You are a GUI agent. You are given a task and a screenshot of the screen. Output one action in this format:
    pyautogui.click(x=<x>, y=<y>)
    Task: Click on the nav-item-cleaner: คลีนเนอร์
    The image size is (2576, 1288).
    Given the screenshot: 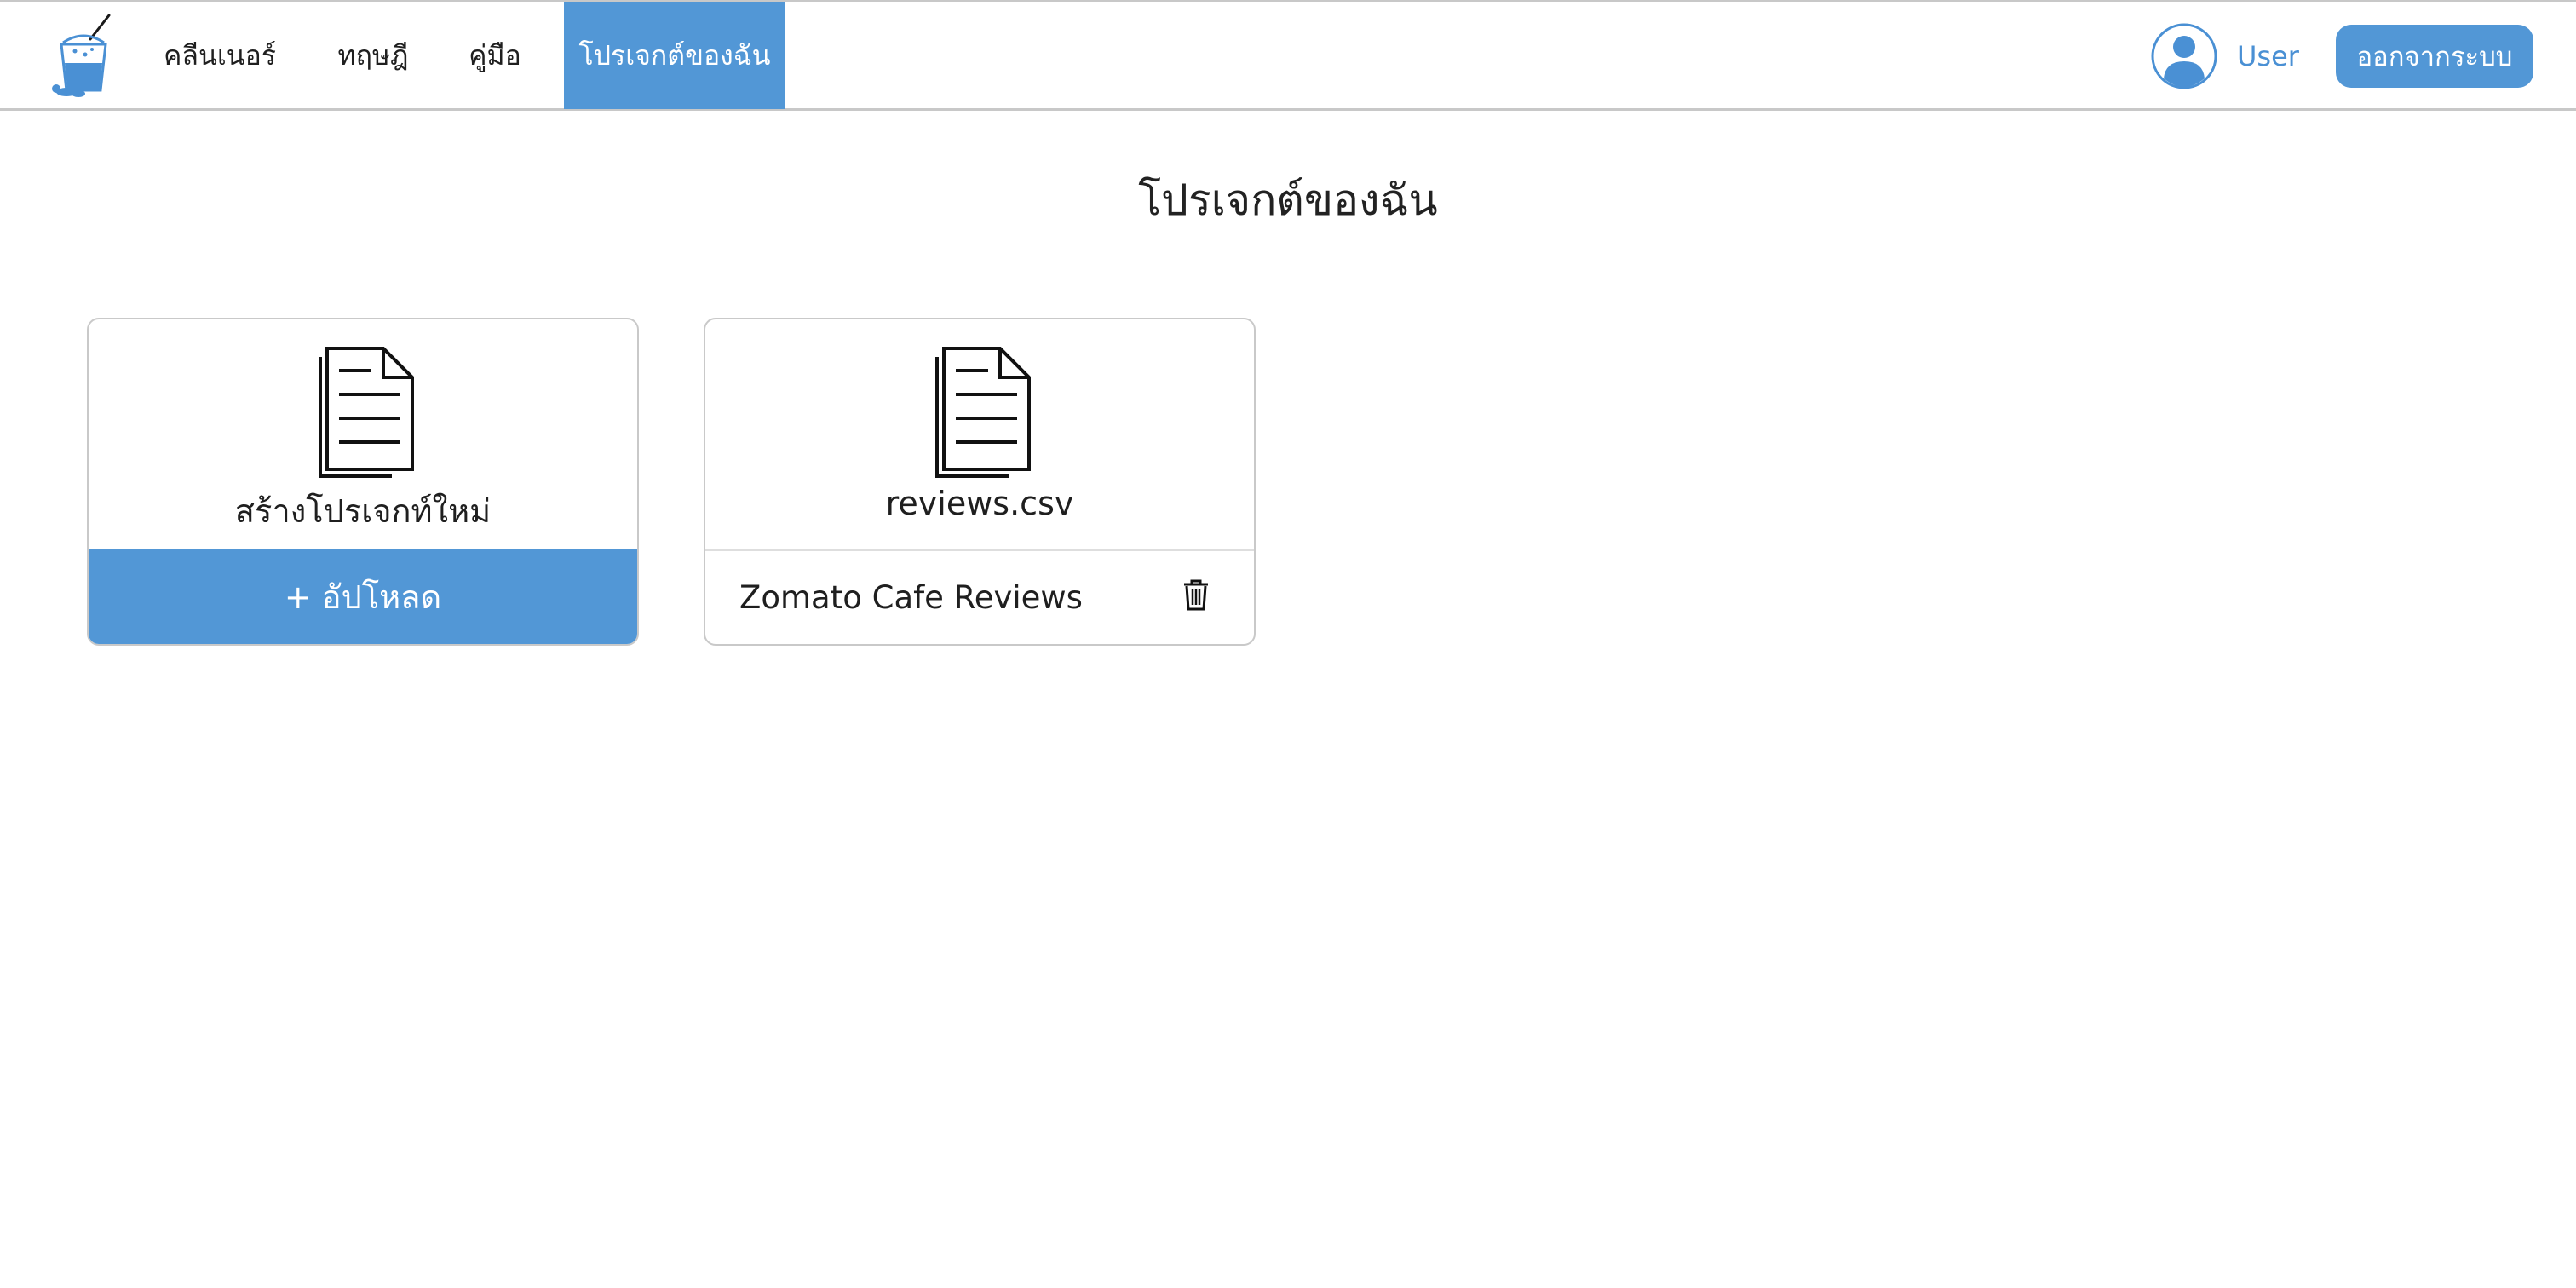 What is the action you would take?
    pyautogui.click(x=220, y=56)
    